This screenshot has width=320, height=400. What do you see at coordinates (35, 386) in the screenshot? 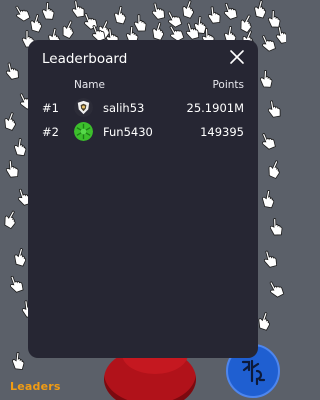
I see `leaders-button: Leaders` at bounding box center [35, 386].